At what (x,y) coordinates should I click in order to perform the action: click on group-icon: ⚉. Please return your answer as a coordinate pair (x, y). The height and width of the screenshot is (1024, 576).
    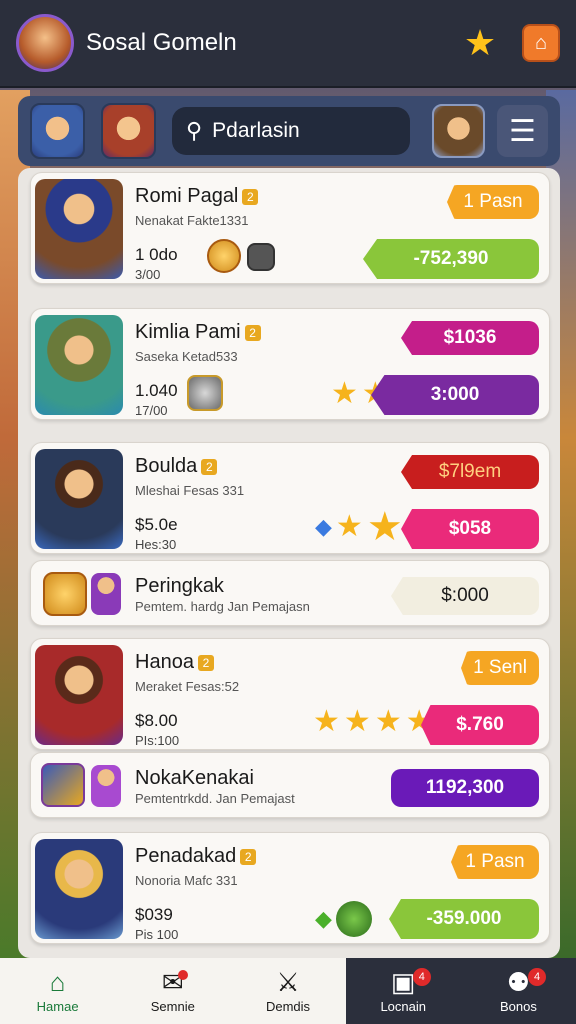
    Looking at the image, I should click on (518, 981).